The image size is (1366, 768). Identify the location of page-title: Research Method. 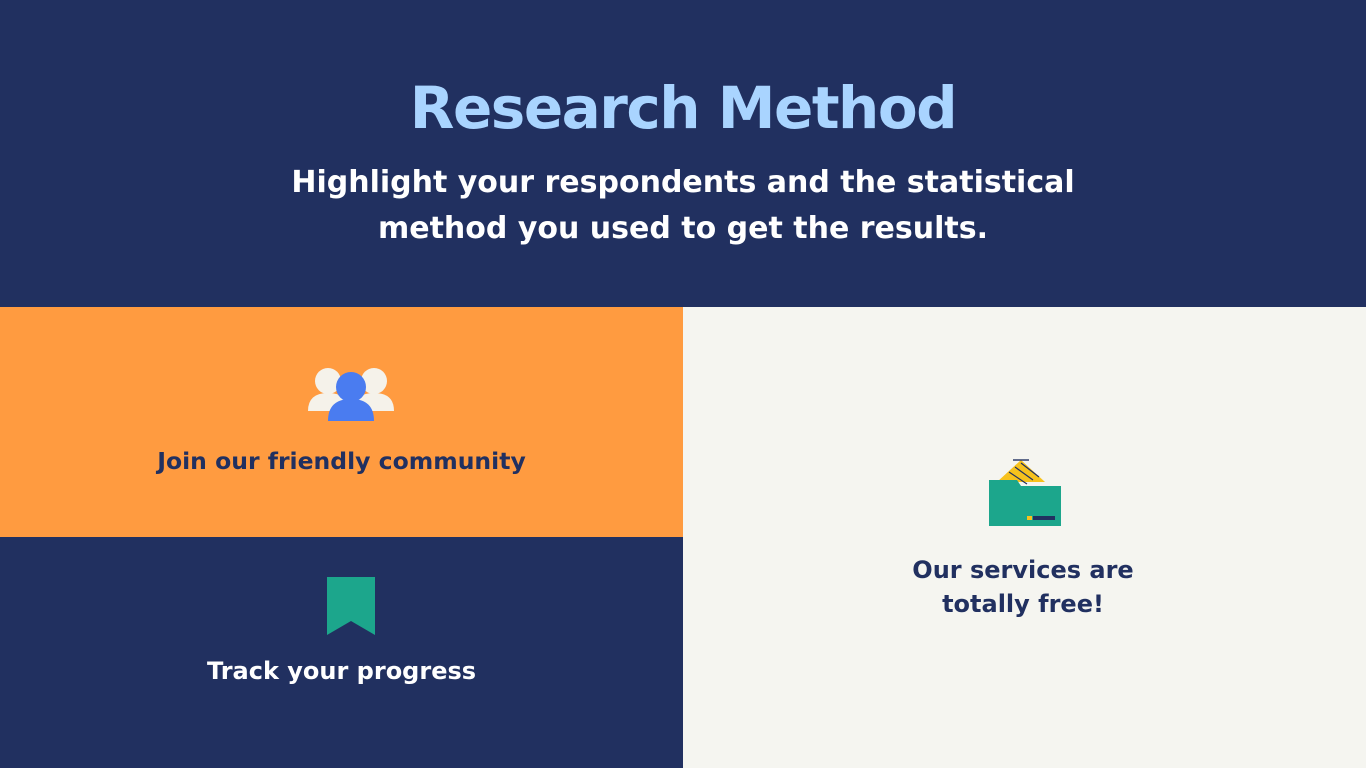
(683, 108).